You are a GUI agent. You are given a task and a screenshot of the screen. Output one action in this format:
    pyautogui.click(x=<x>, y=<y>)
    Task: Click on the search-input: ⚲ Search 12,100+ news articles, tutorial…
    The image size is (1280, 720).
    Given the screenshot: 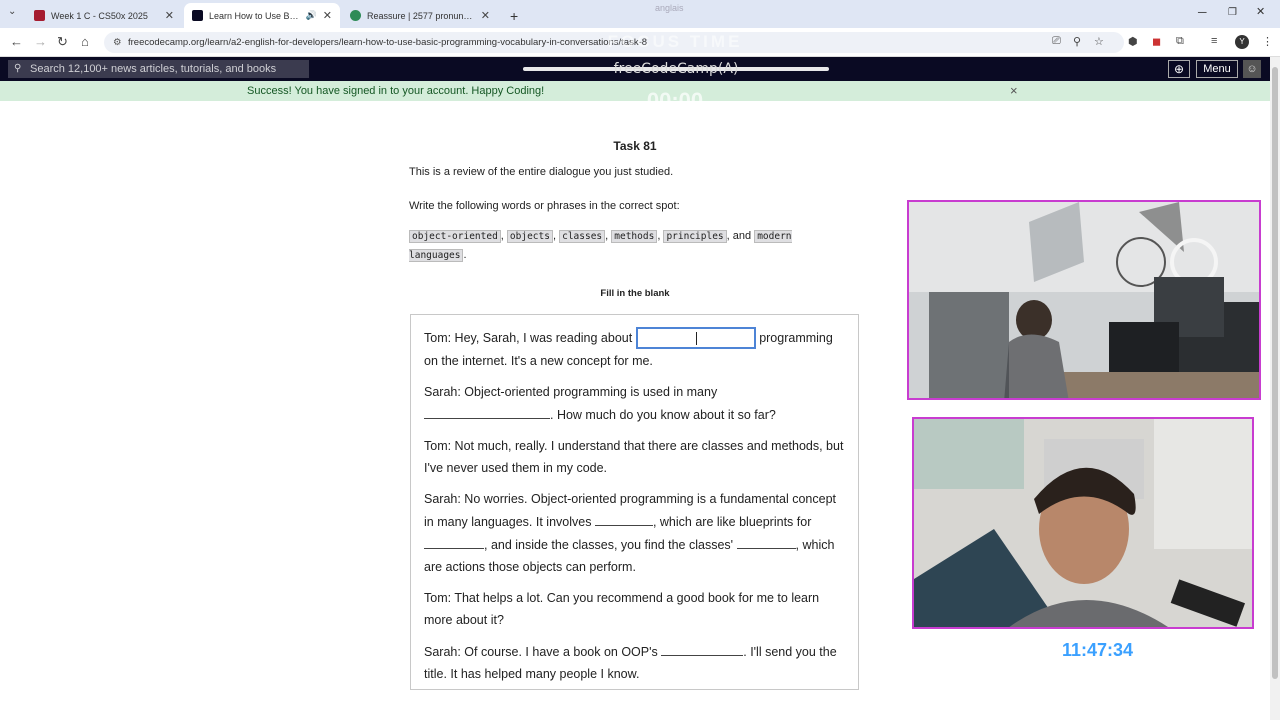 What is the action you would take?
    pyautogui.click(x=158, y=69)
    